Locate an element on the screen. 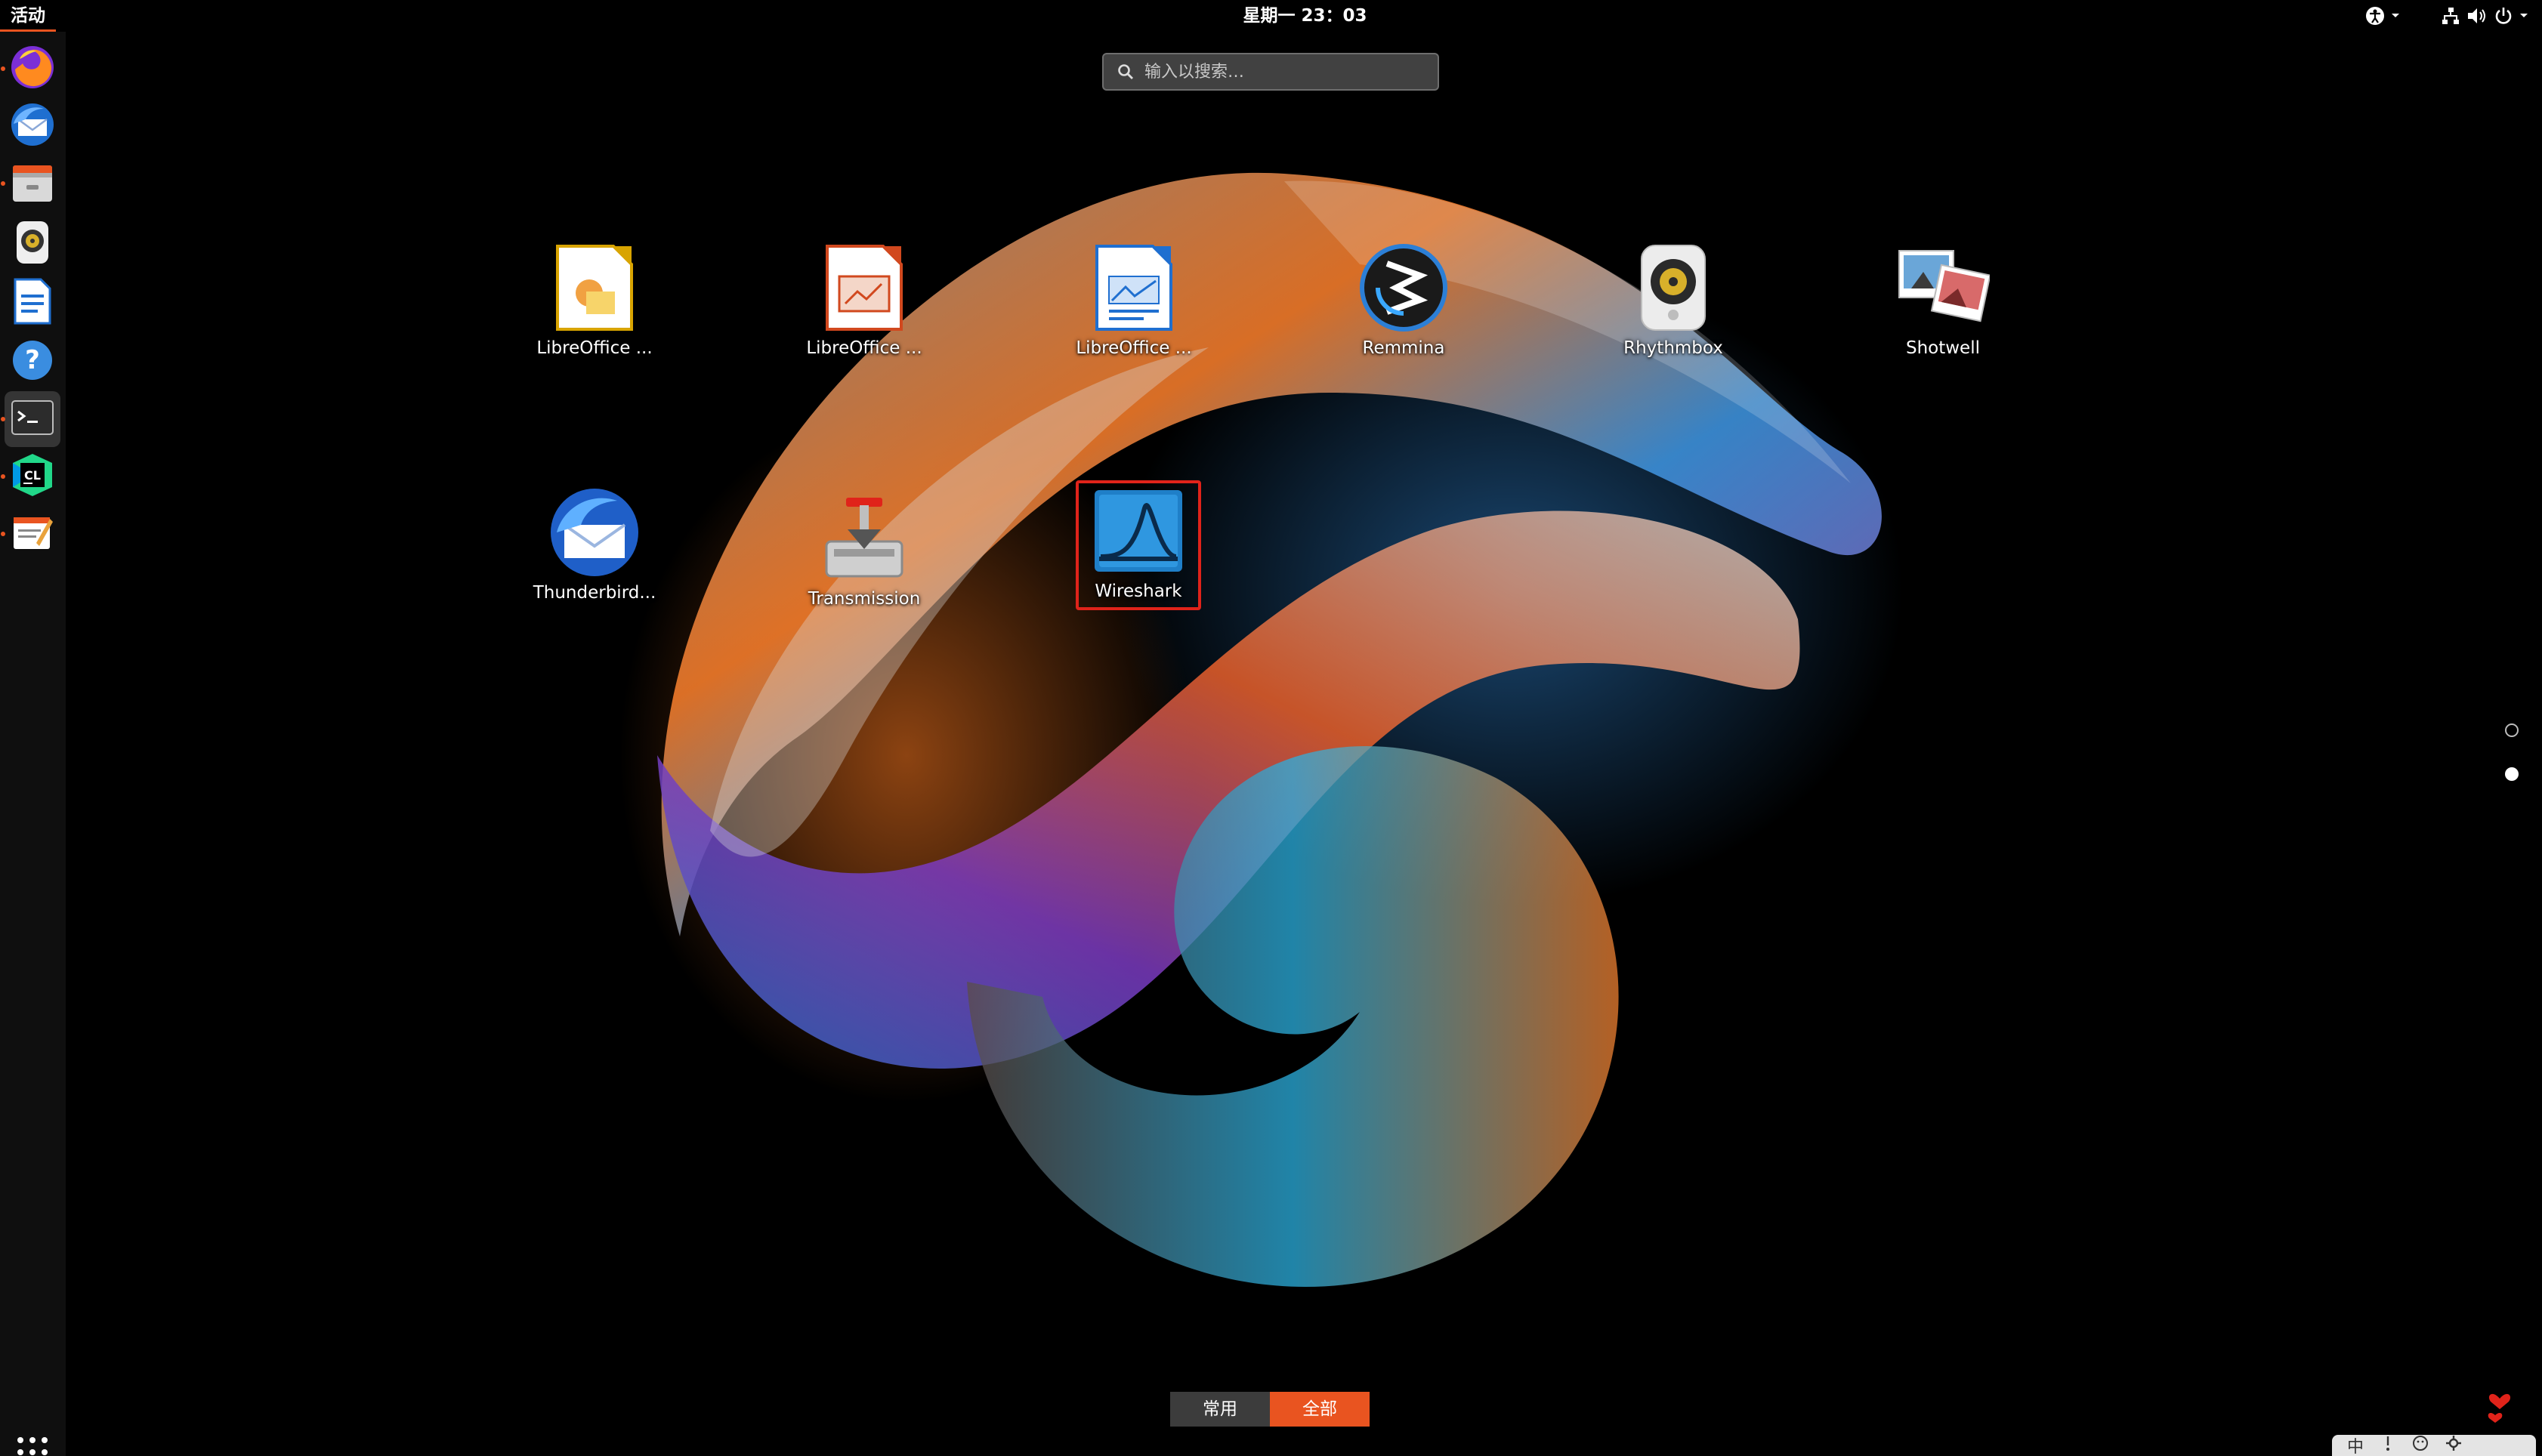 The width and height of the screenshot is (2542, 1456). dock-files is located at coordinates (32, 185).